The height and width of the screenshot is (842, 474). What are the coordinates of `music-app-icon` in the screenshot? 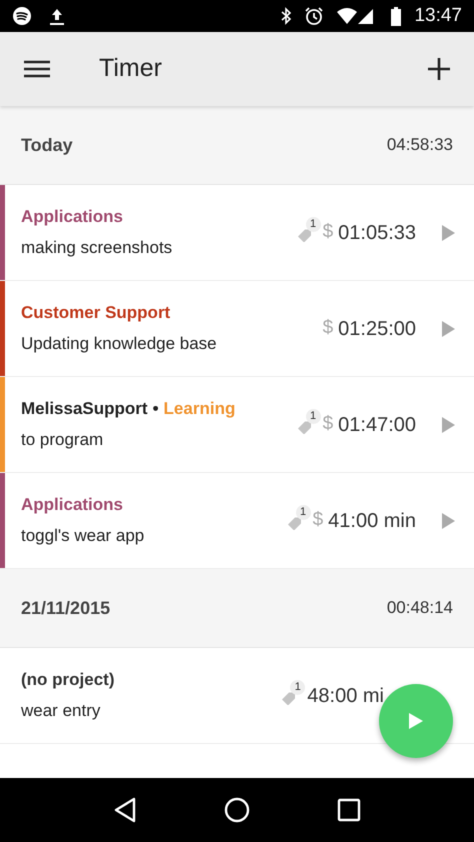 It's located at (22, 16).